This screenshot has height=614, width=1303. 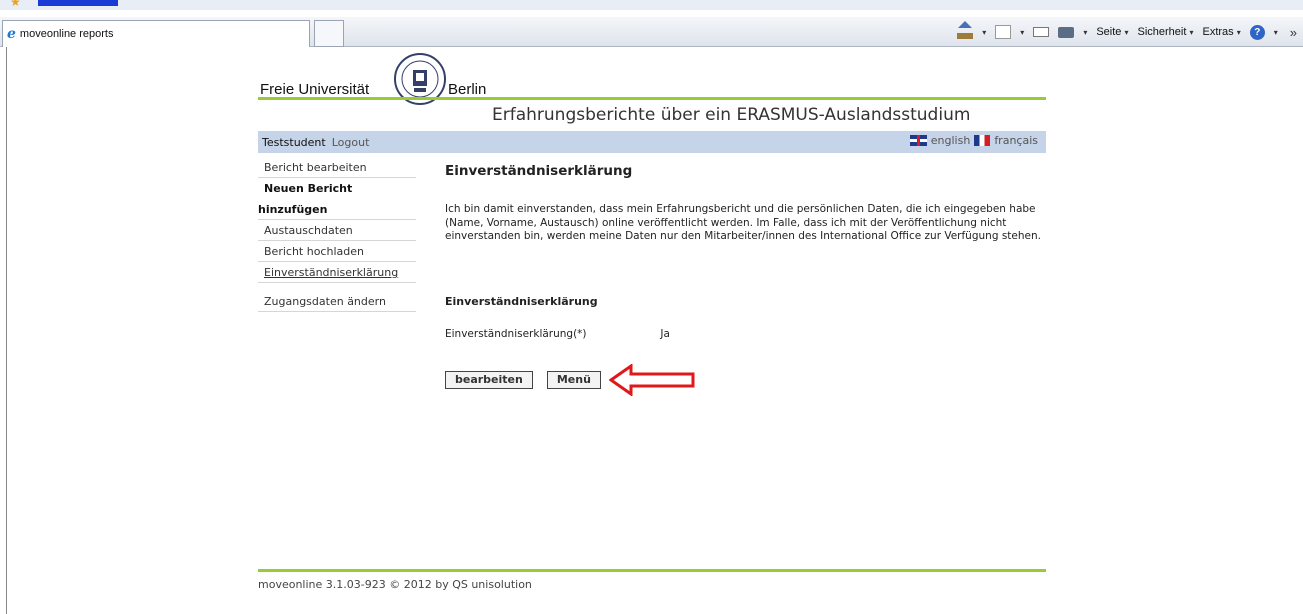 What do you see at coordinates (78, 3) in the screenshot?
I see `favorites-highlight` at bounding box center [78, 3].